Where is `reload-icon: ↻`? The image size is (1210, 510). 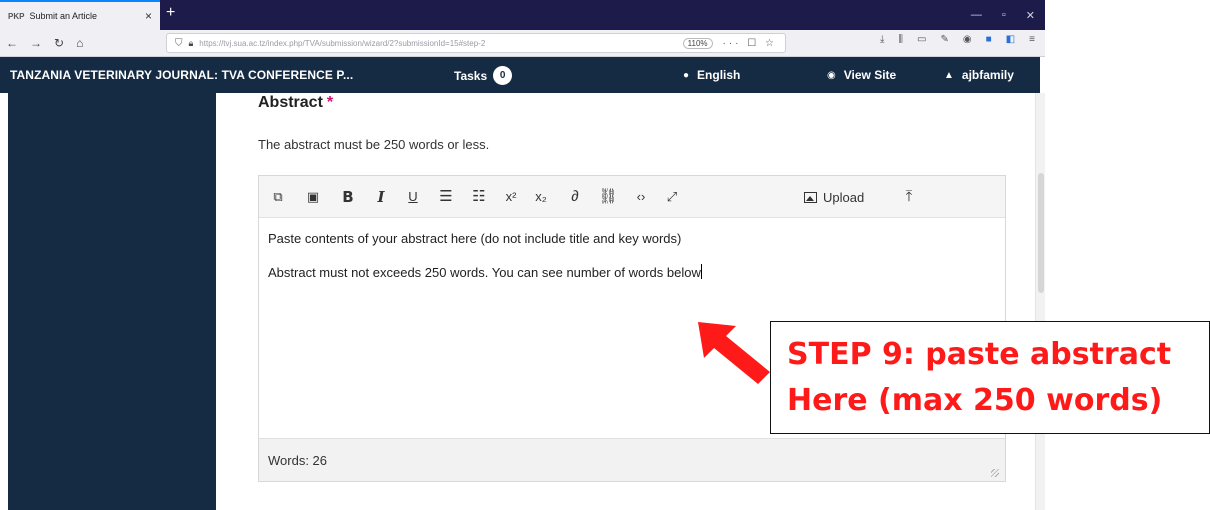 reload-icon: ↻ is located at coordinates (59, 43).